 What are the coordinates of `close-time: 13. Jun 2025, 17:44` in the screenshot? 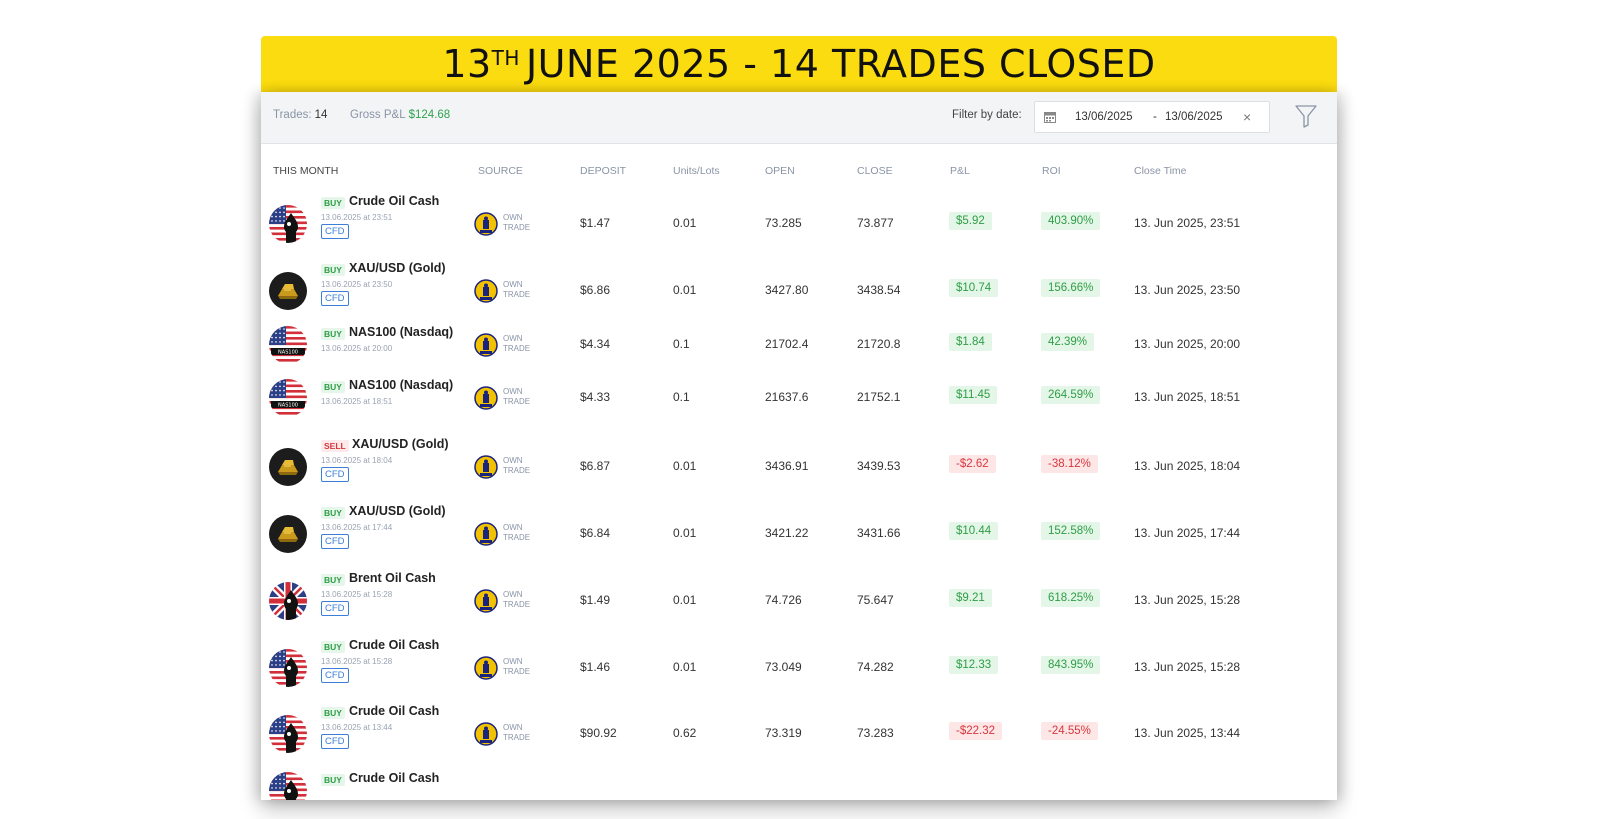 It's located at (1187, 533).